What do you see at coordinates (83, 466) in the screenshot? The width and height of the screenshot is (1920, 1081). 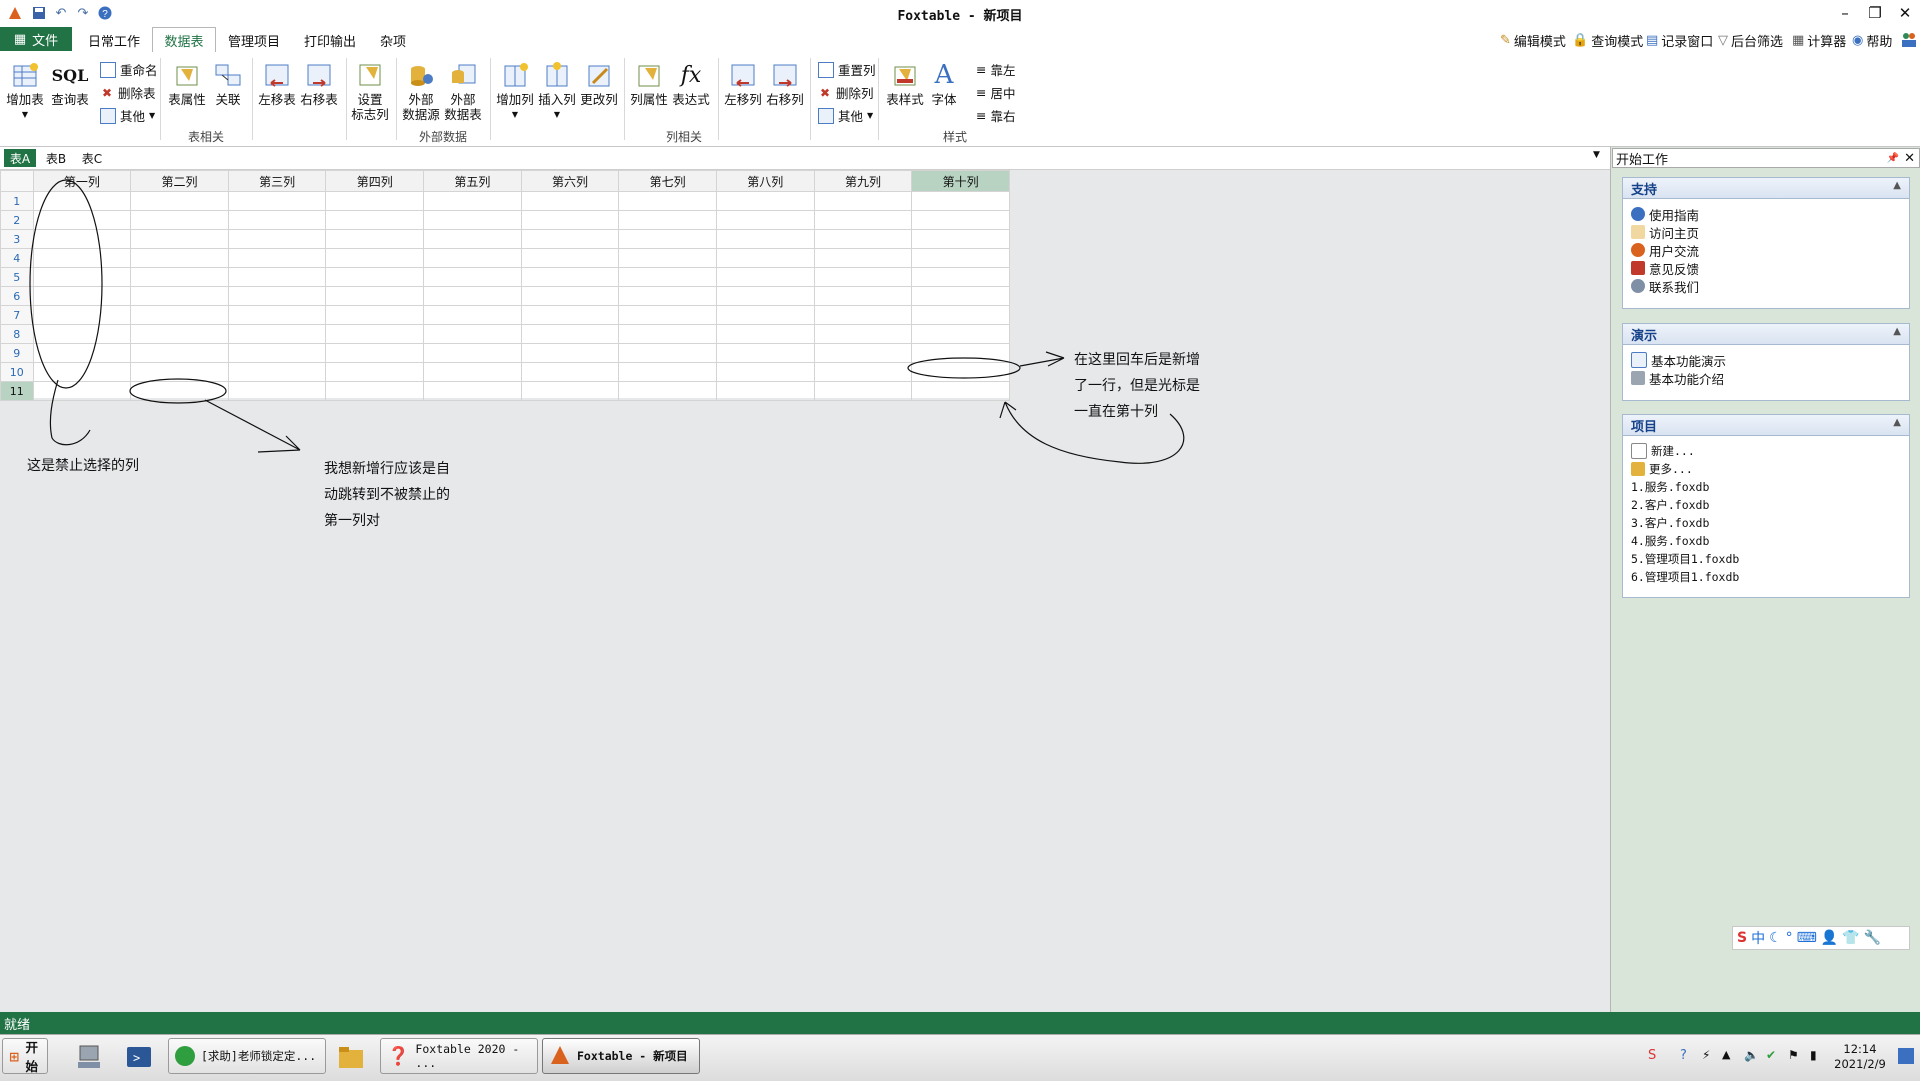 I see `annotation-note-1: 这是禁止选择的列` at bounding box center [83, 466].